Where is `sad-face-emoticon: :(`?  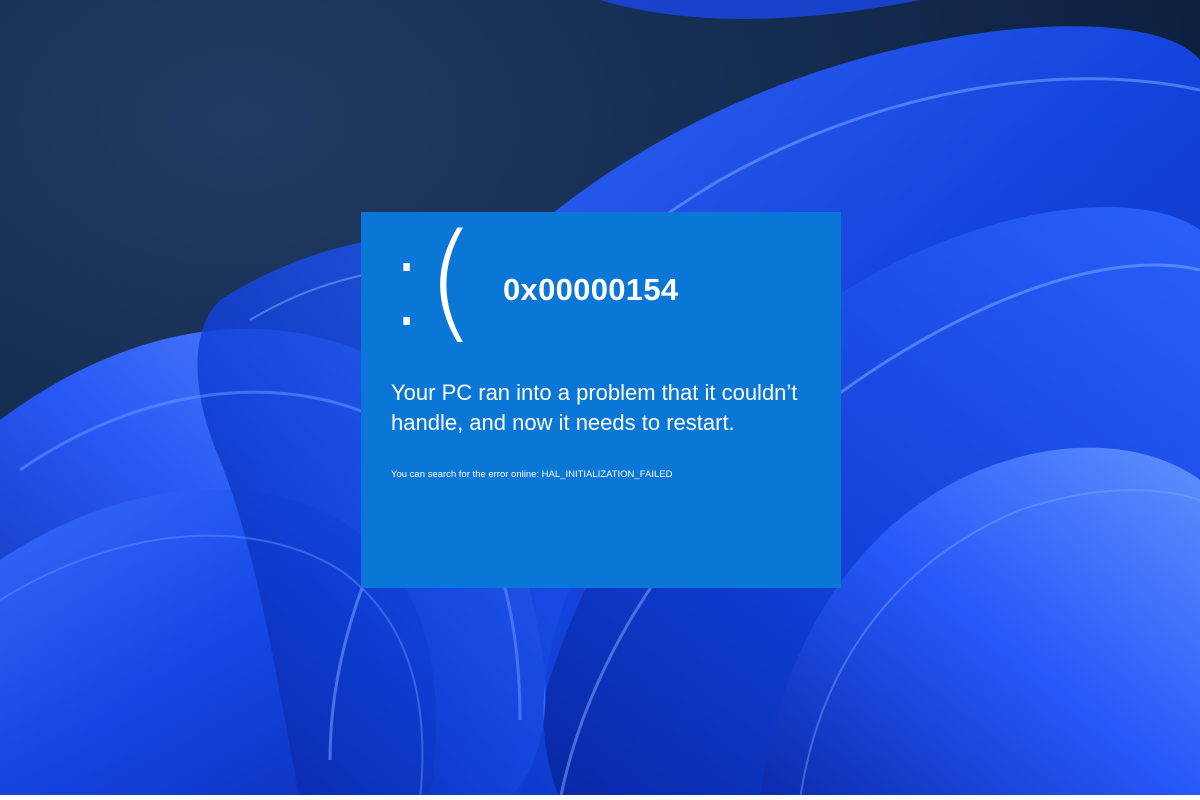 sad-face-emoticon: :( is located at coordinates (430, 282).